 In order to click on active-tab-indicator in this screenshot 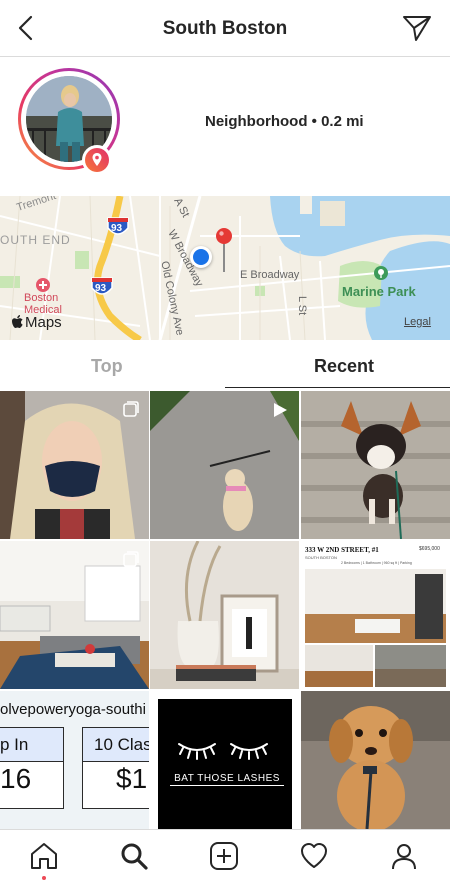, I will do `click(337, 387)`.